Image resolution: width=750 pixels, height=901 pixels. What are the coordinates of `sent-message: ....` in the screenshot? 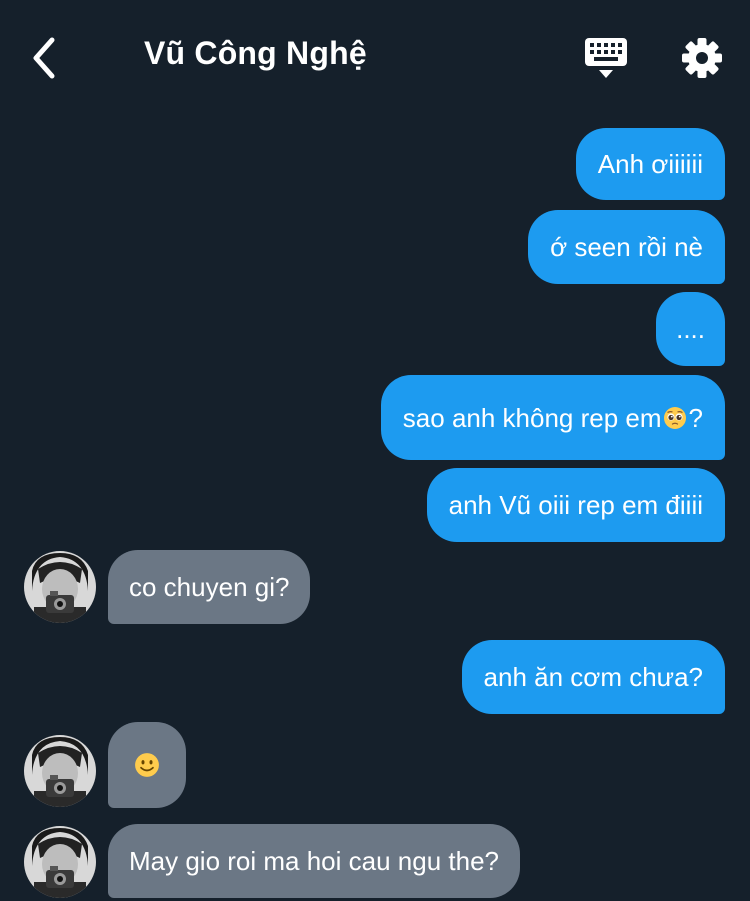 It's located at (690, 329).